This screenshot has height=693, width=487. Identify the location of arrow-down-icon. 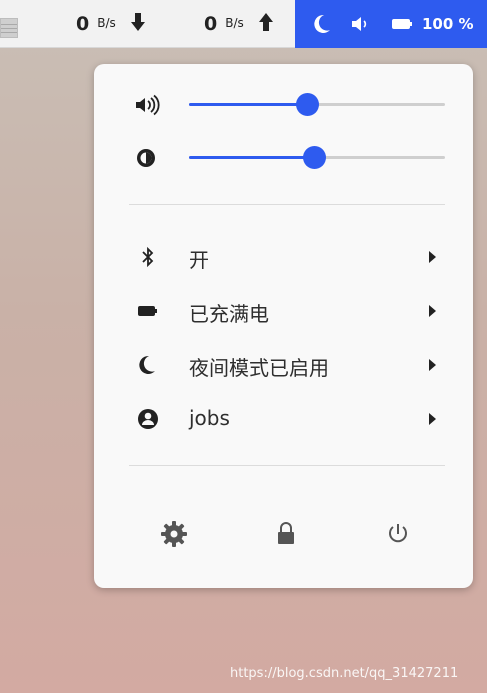
(138, 24).